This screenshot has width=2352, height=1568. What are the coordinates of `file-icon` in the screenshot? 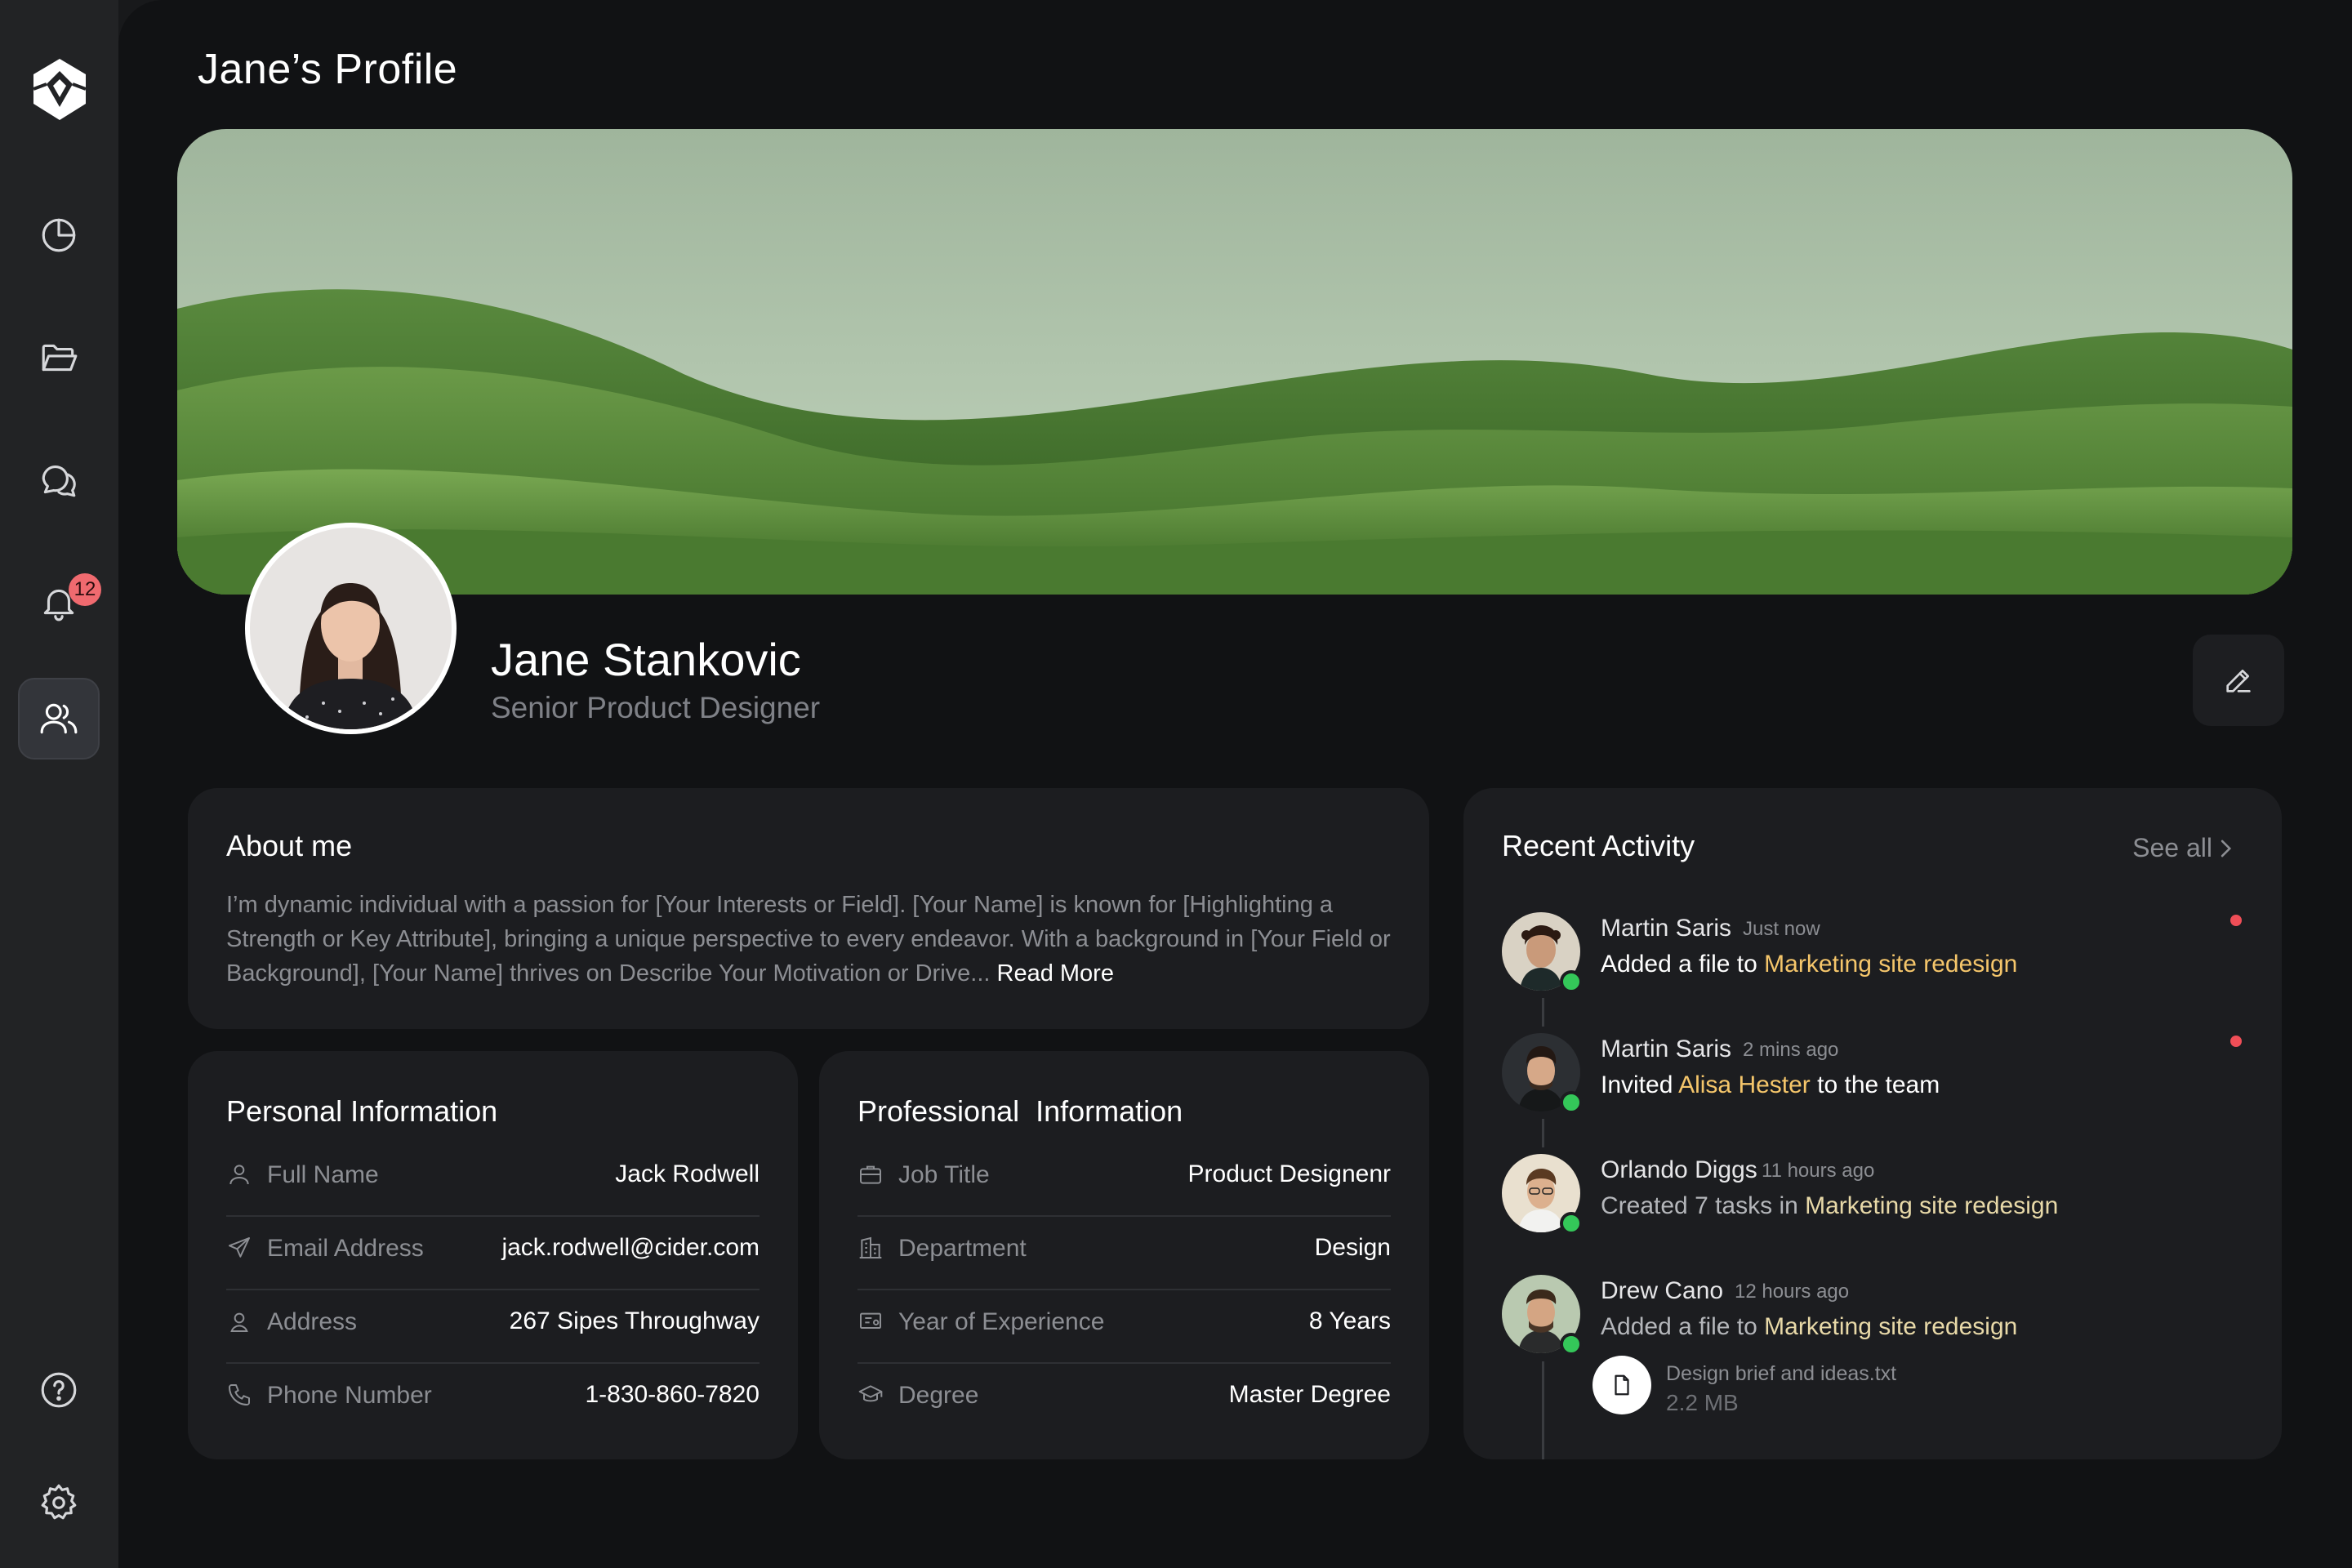 It's located at (1622, 1385).